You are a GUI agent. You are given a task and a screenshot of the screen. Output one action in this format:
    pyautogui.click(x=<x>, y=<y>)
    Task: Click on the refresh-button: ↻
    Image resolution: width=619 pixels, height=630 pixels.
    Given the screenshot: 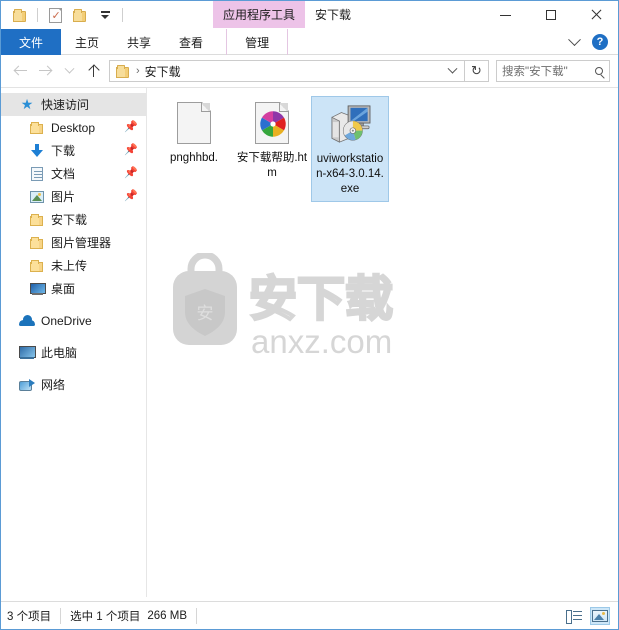 What is the action you would take?
    pyautogui.click(x=477, y=71)
    